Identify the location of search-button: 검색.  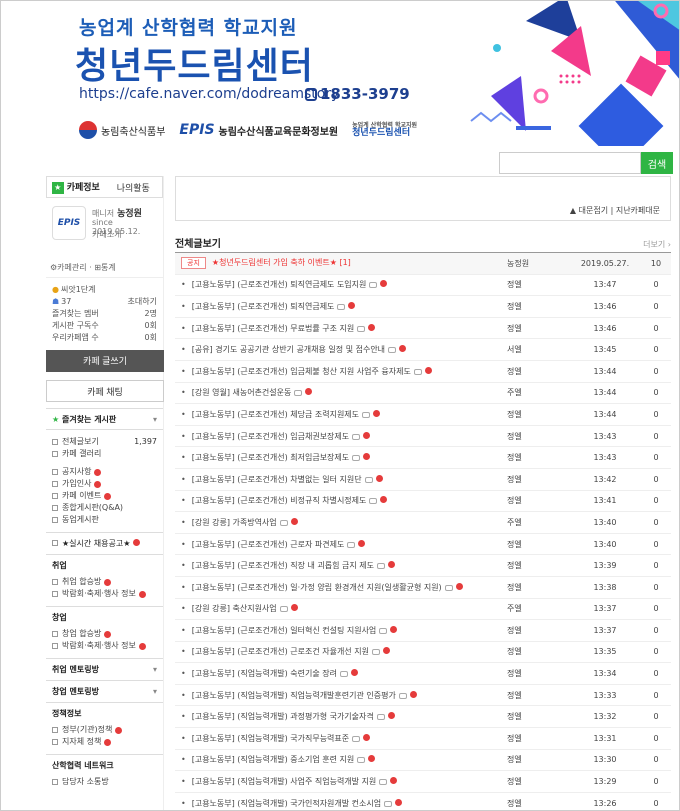
(657, 163).